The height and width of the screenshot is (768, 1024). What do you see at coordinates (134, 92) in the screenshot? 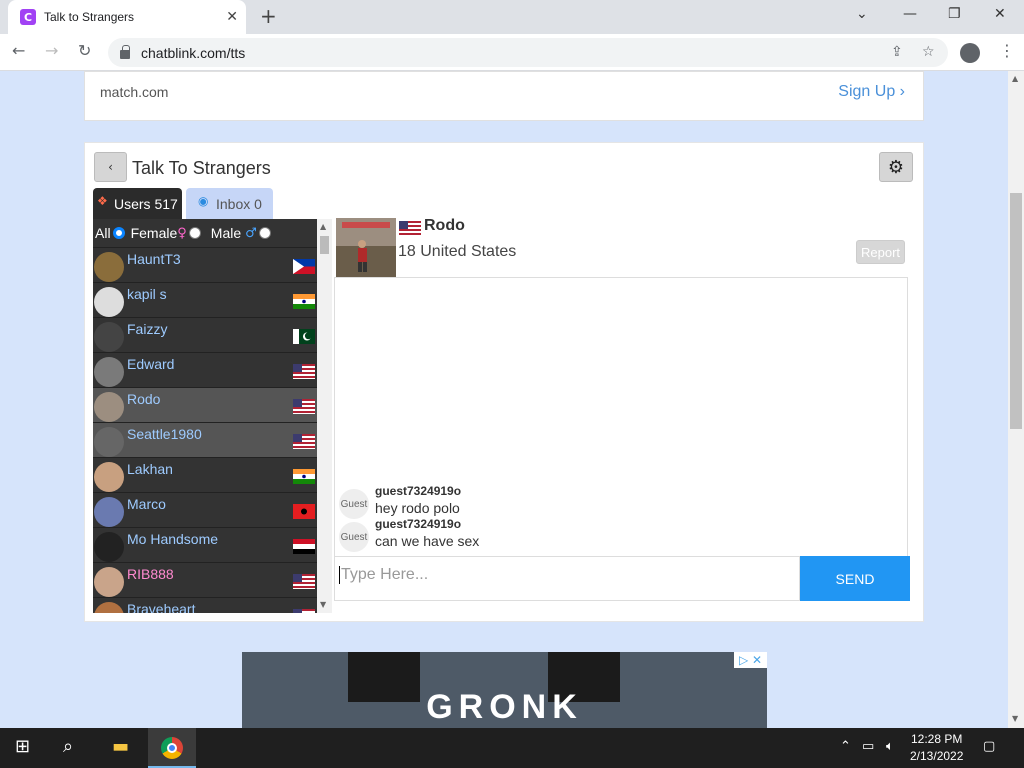
I see `ad-advertiser: match.com` at bounding box center [134, 92].